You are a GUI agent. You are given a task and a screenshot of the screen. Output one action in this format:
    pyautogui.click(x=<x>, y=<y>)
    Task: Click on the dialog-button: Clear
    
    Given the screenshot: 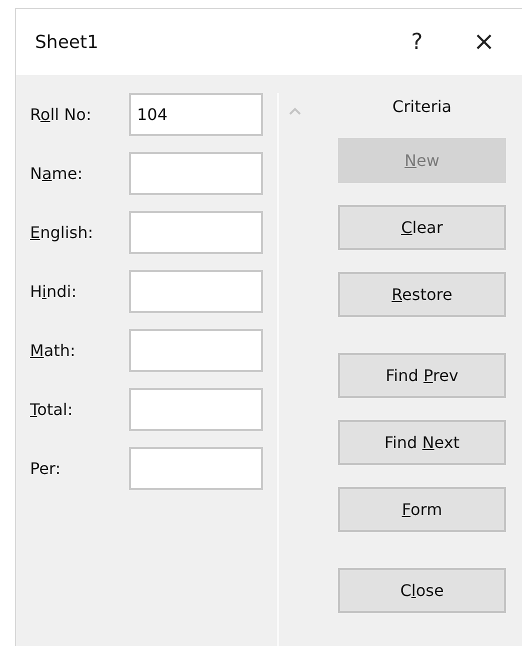 What is the action you would take?
    pyautogui.click(x=422, y=227)
    